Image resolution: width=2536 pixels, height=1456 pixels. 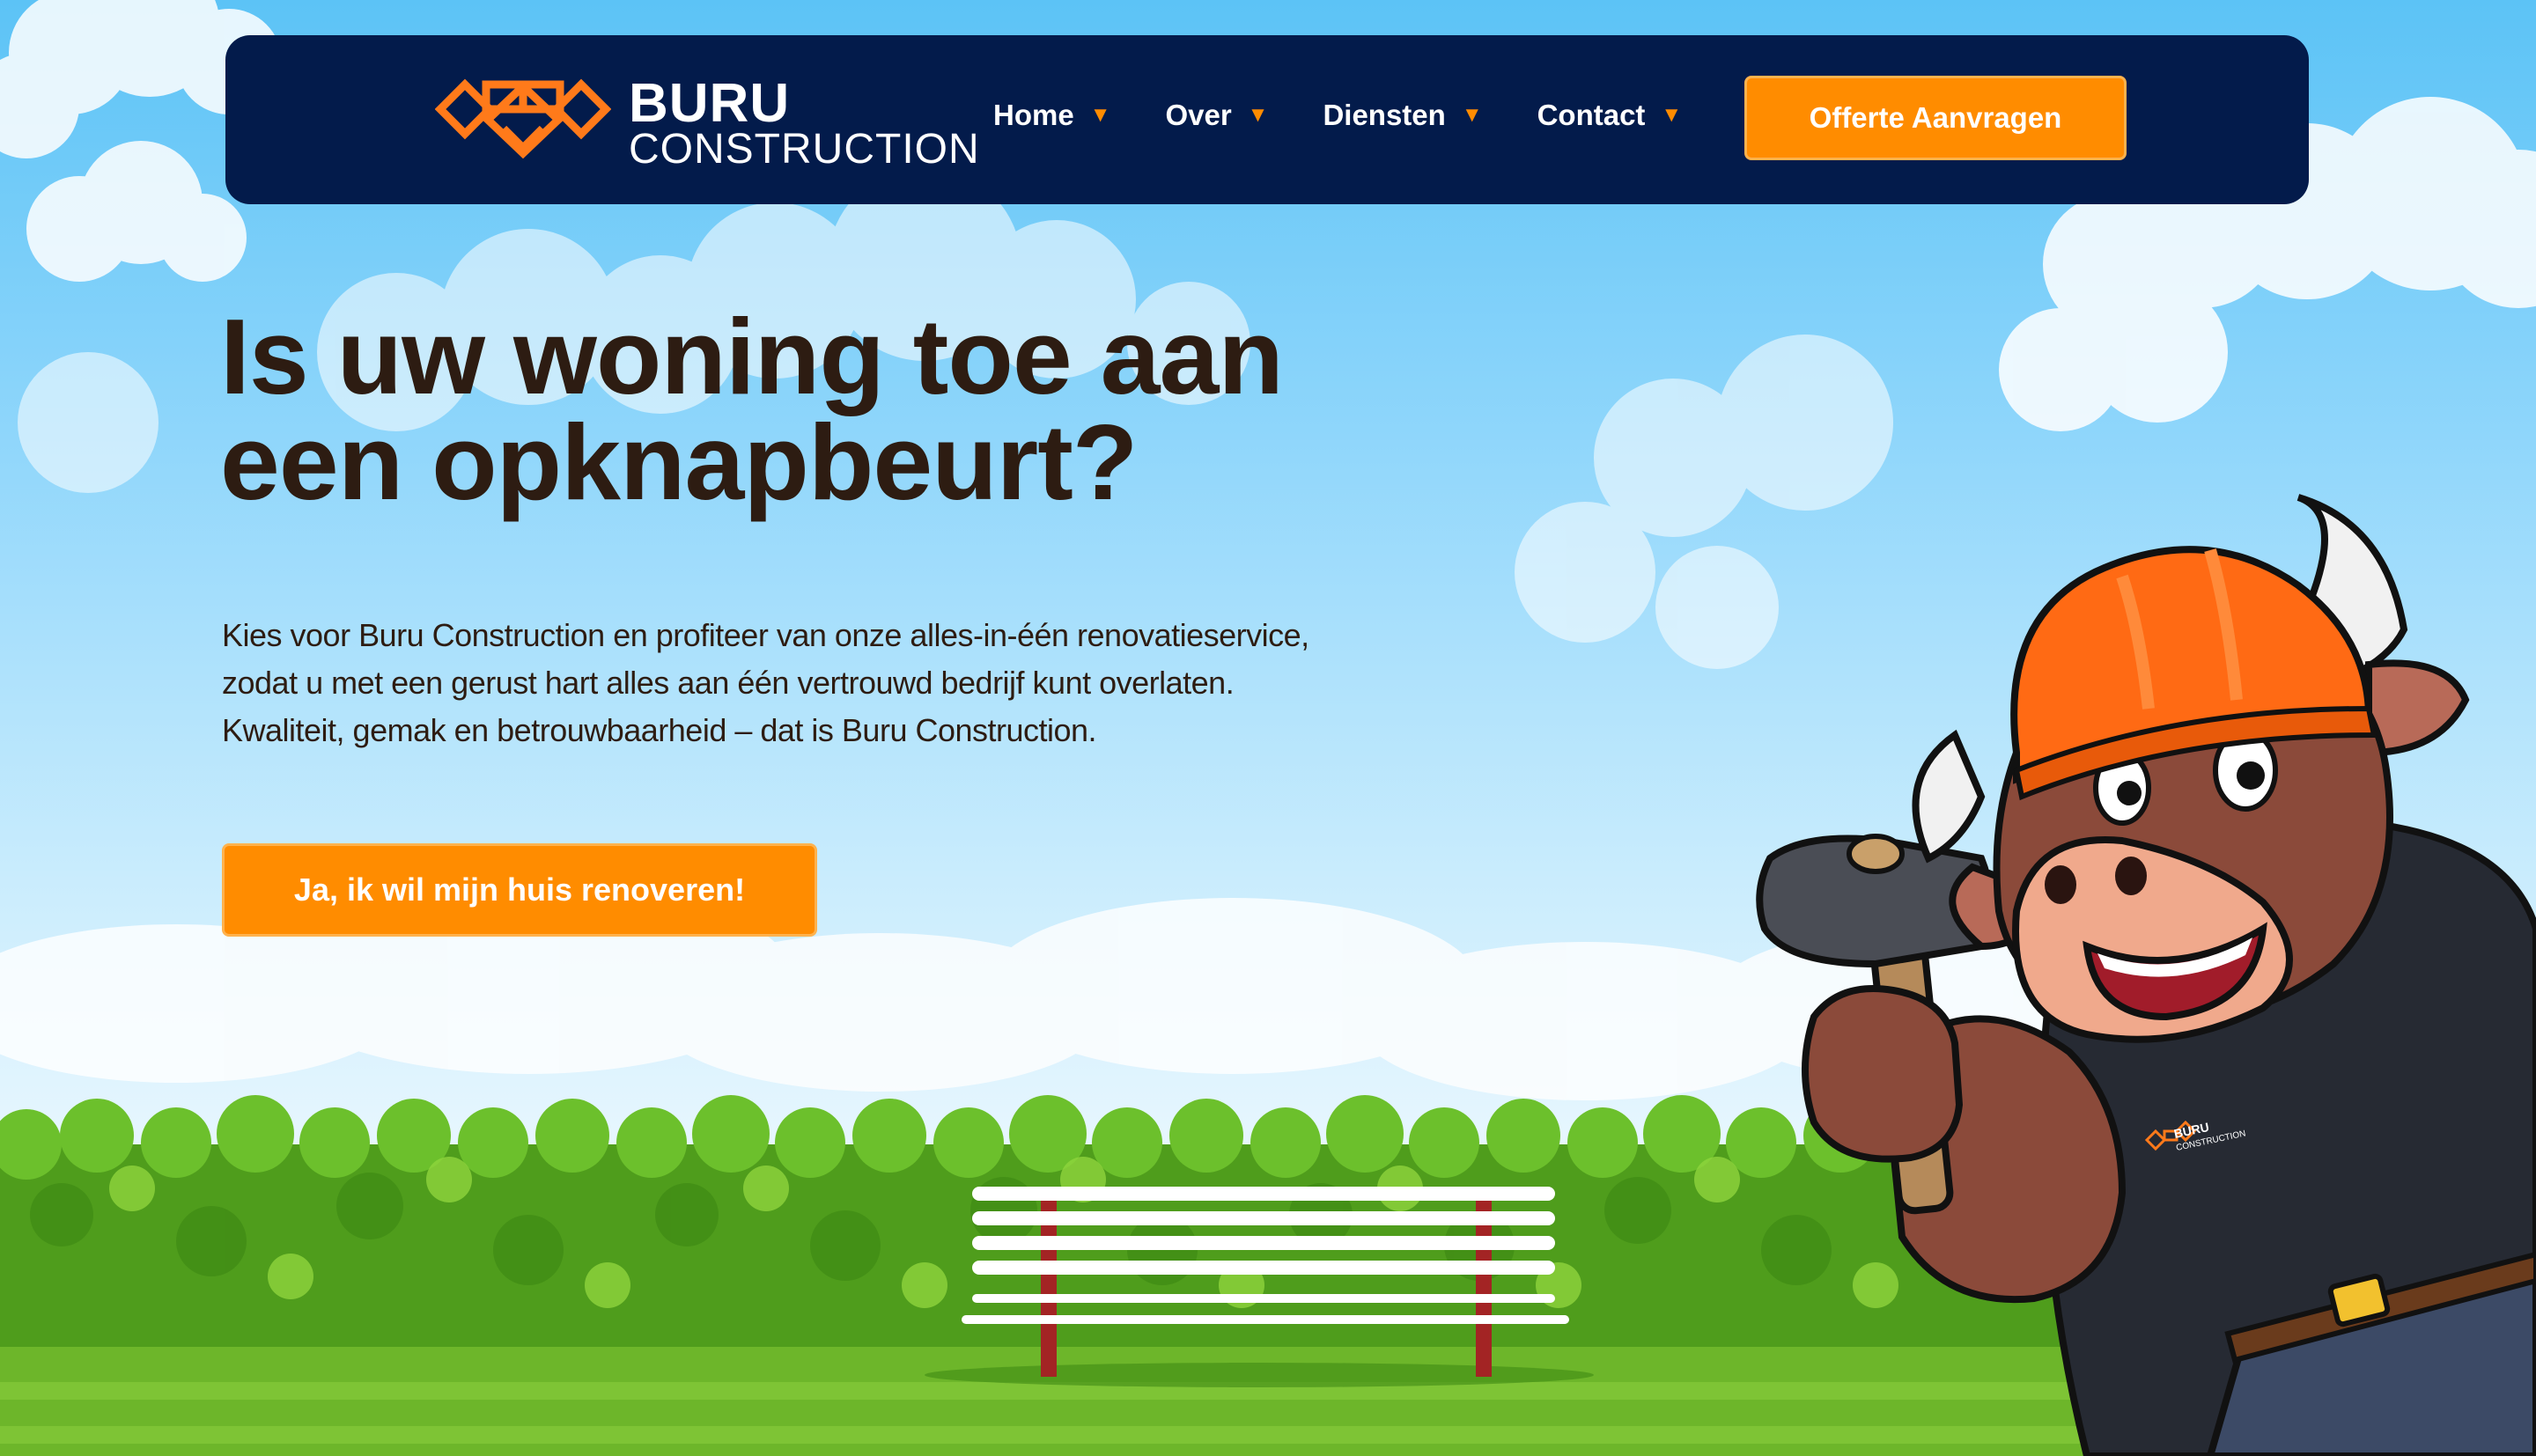 I want to click on nav-item-home: Home ▼, so click(x=1051, y=116).